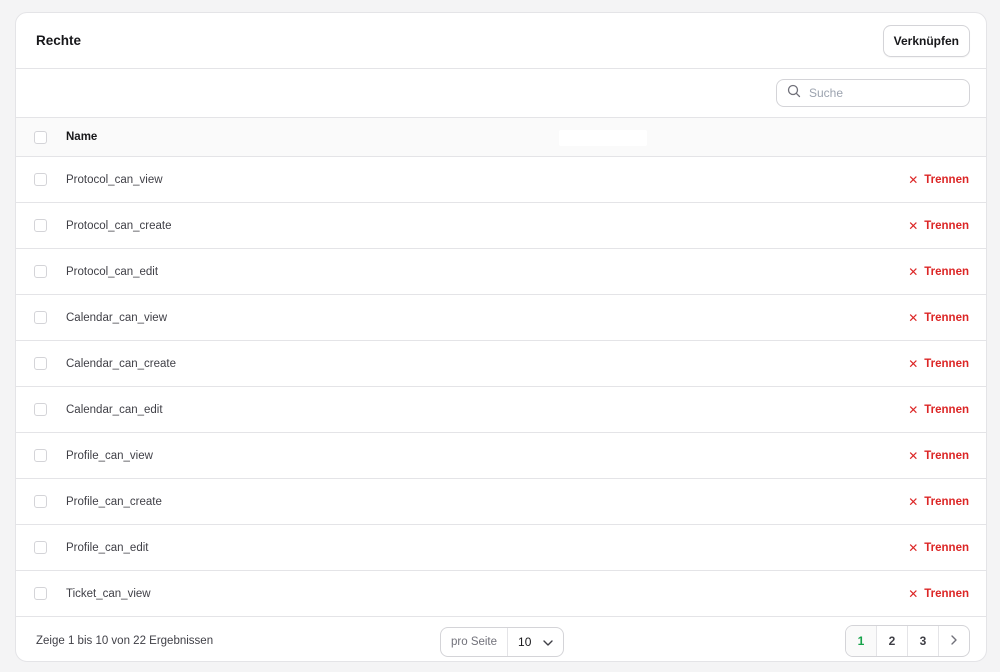 The image size is (1000, 672). Describe the element at coordinates (112, 271) in the screenshot. I see `row-name: Protocol_can_edit` at that location.